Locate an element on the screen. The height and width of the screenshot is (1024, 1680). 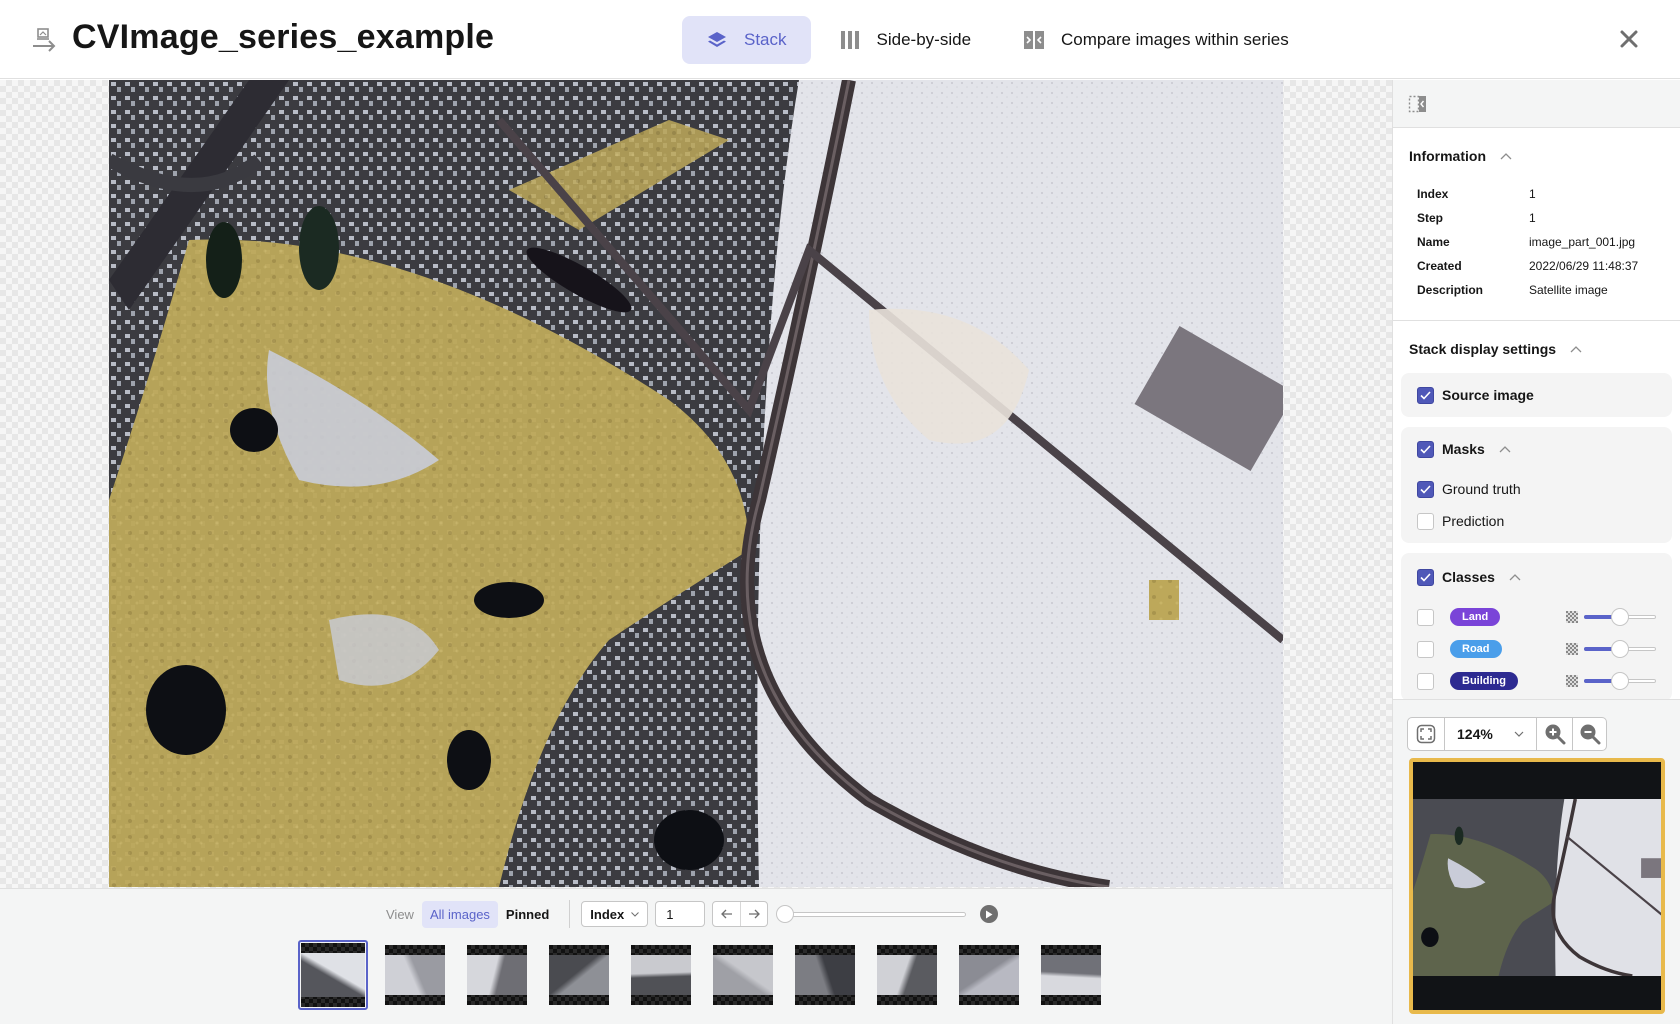
info-key: Index is located at coordinates (1433, 194).